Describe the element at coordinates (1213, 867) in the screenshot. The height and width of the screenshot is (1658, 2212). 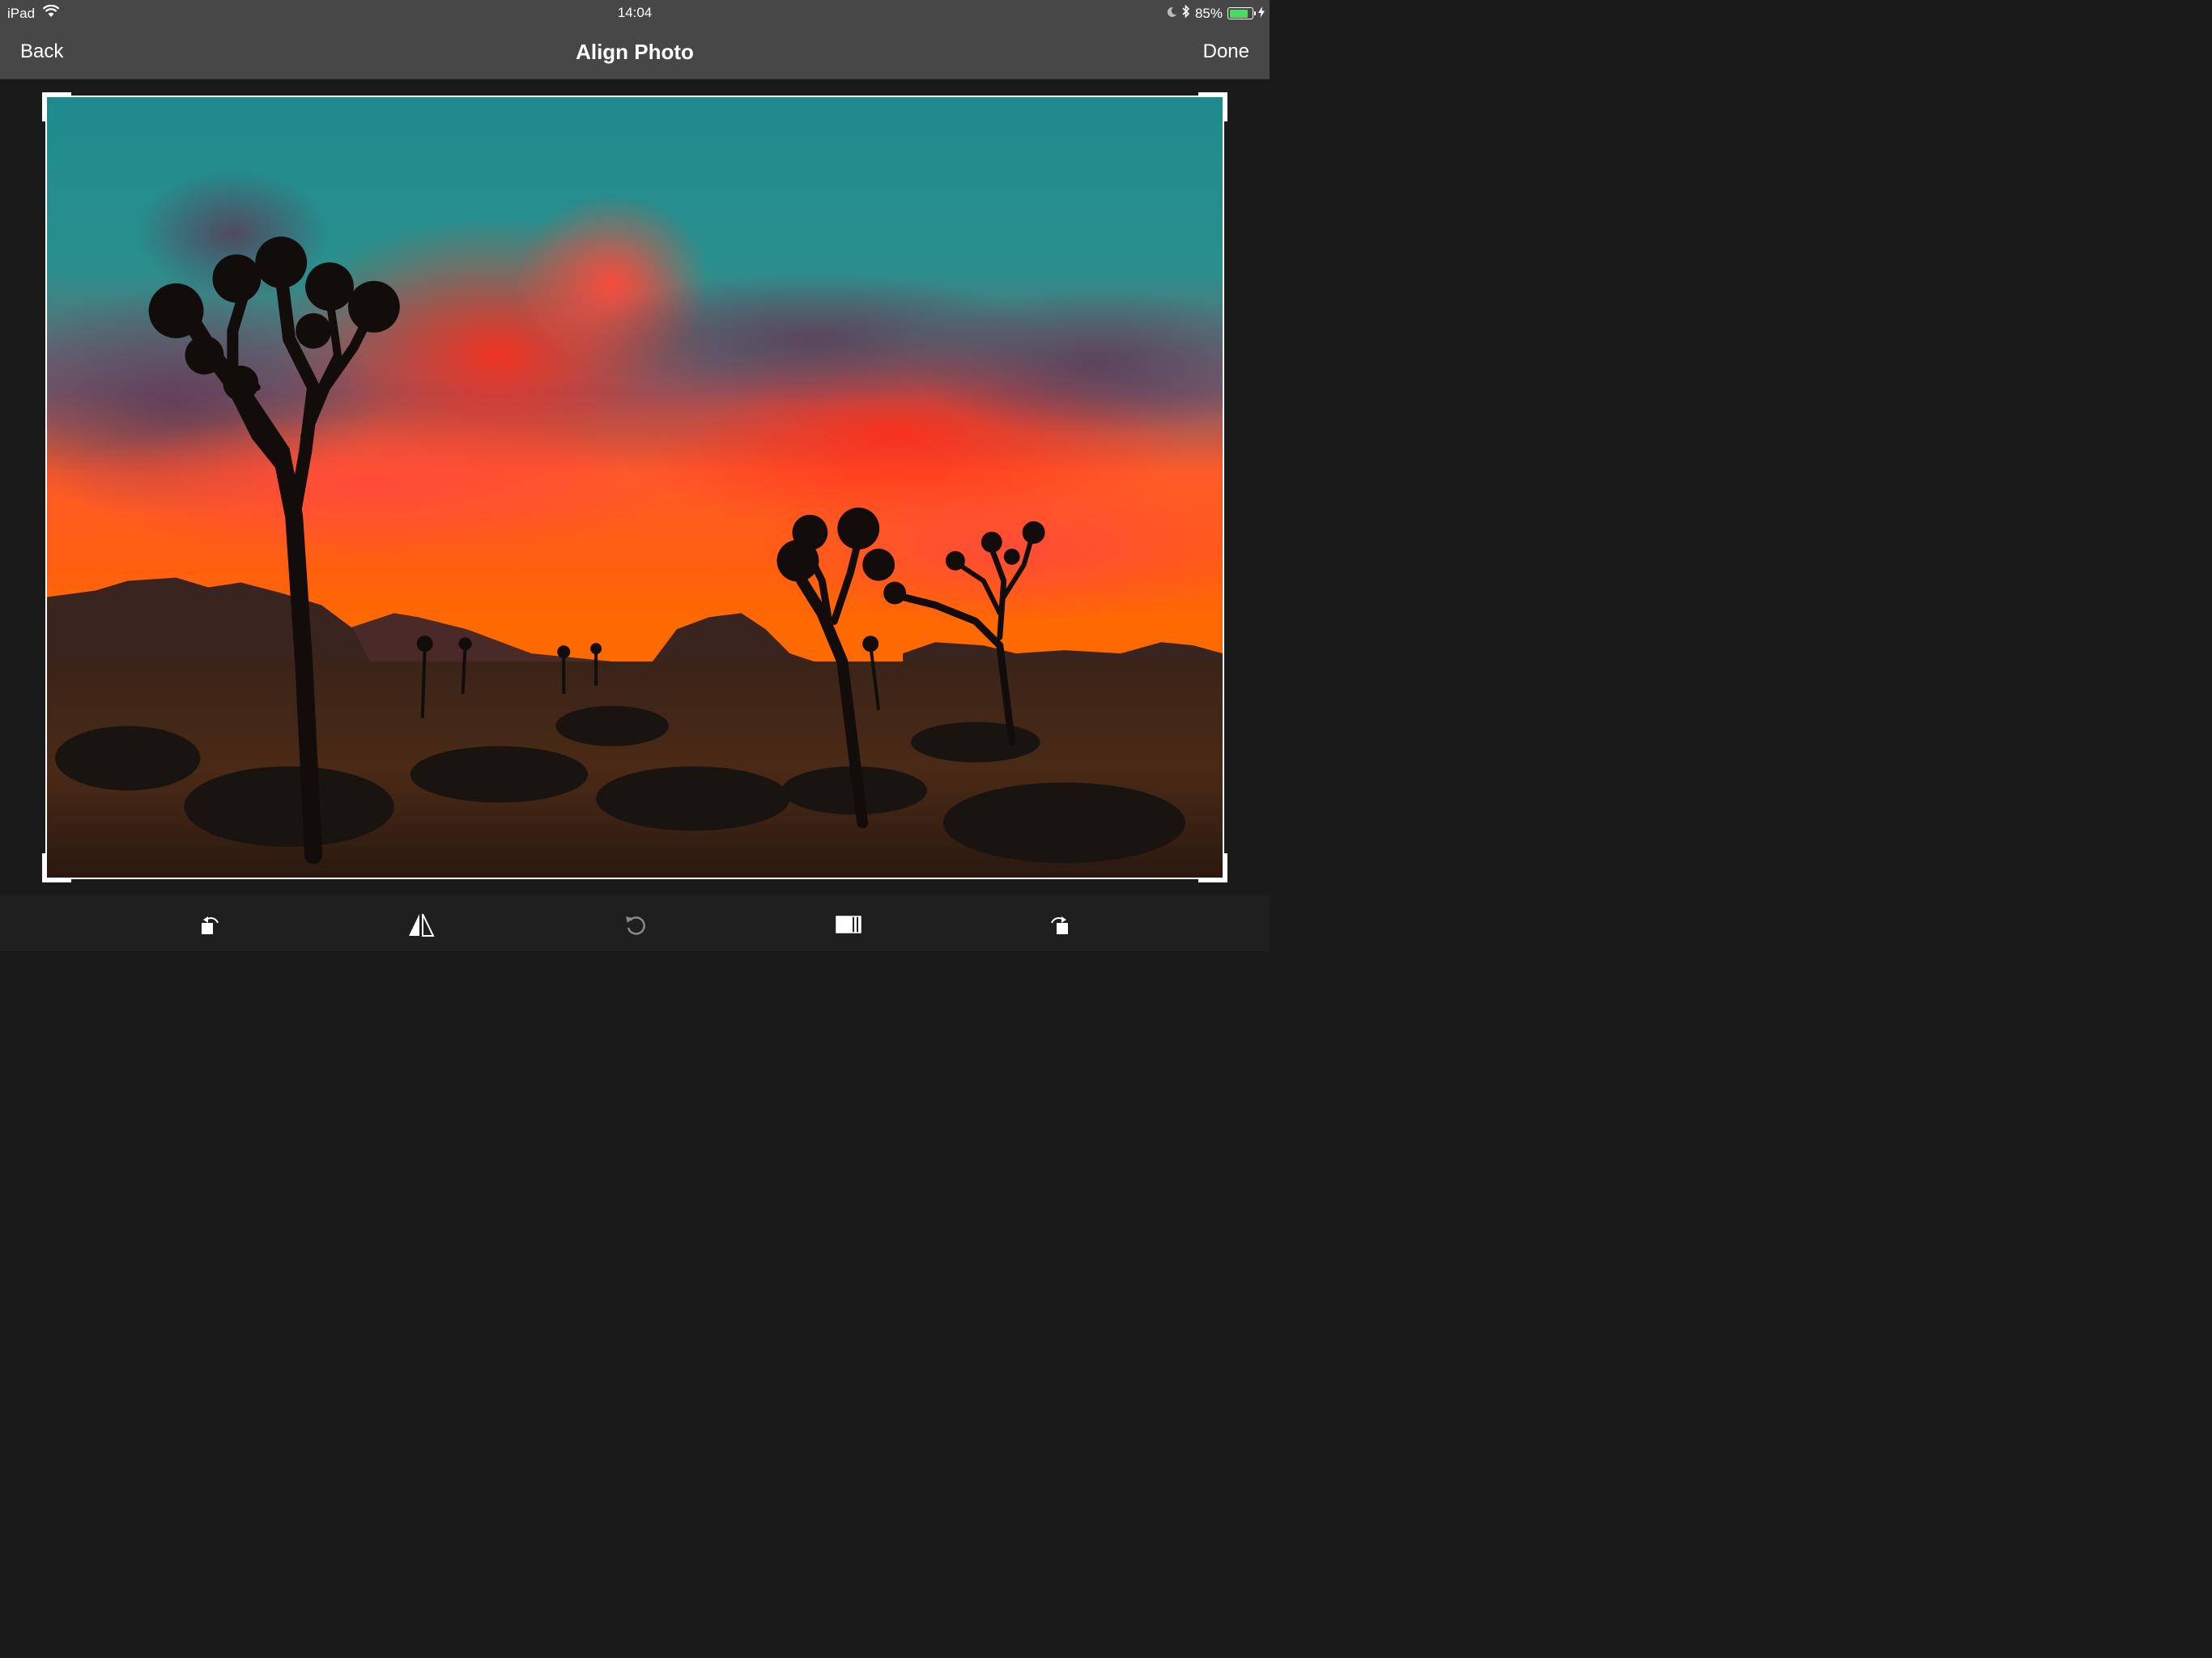
I see `crop-handle-bottom-right` at that location.